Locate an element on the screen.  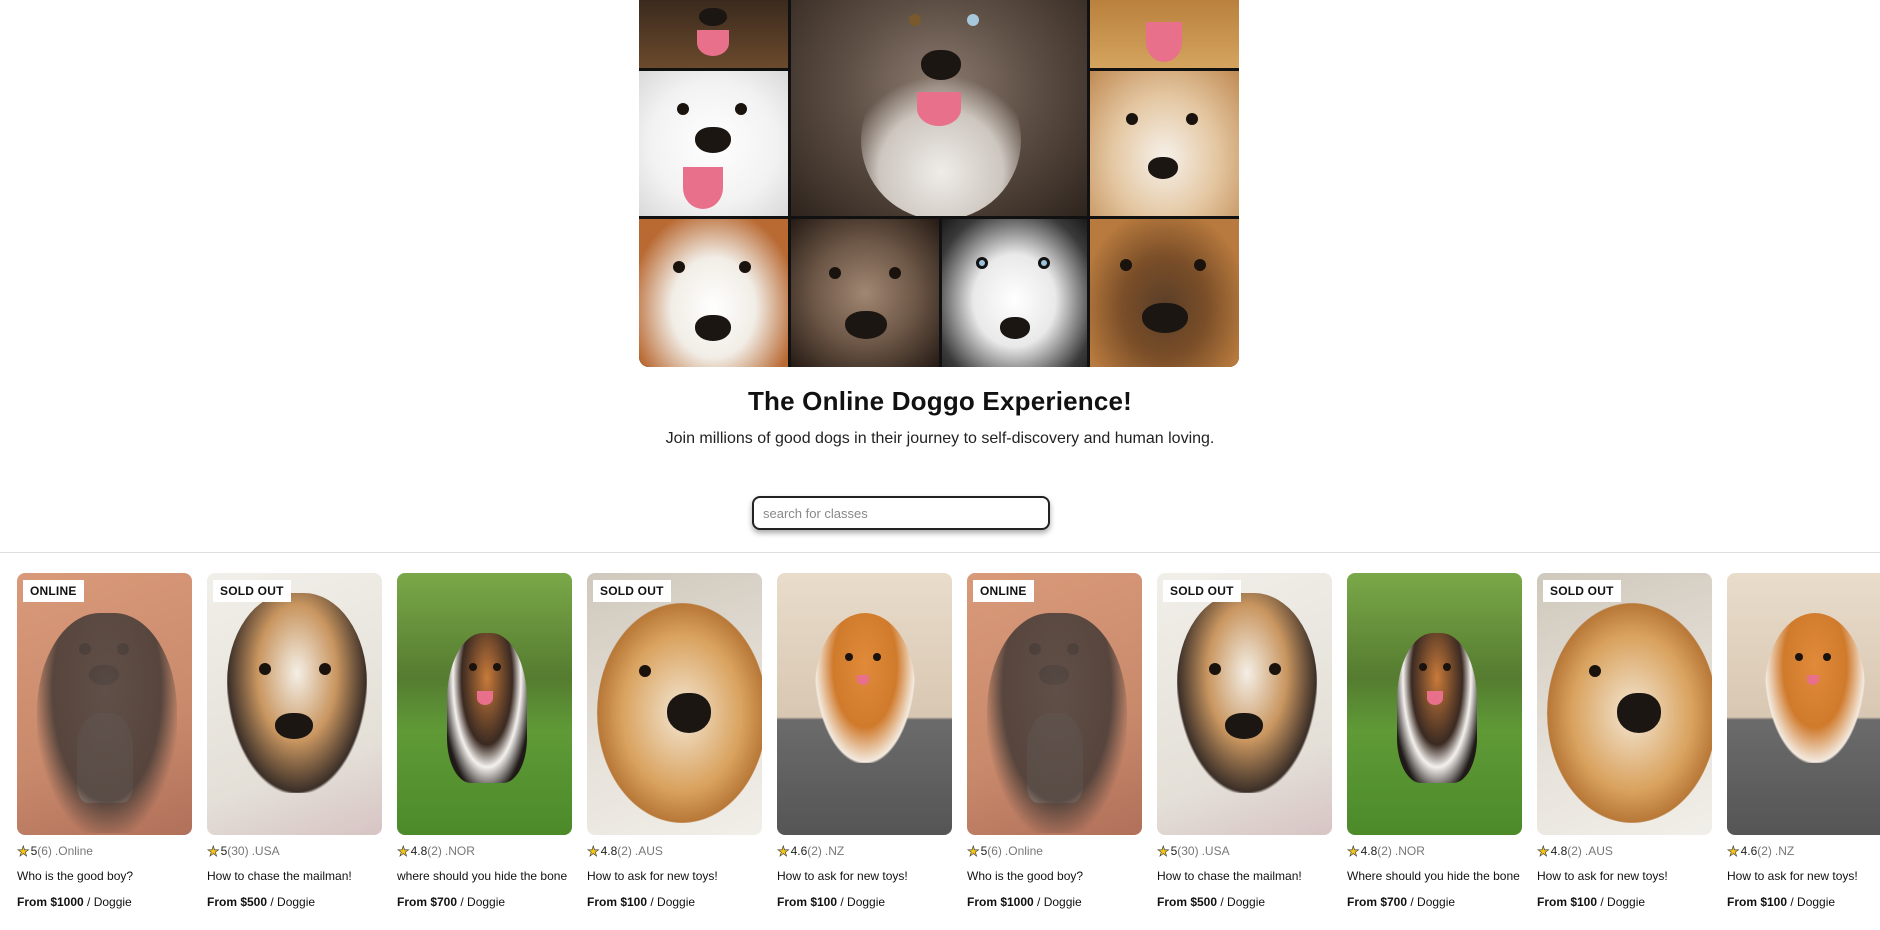
card-rating: ★ 5 (30) .USA is located at coordinates (1244, 850).